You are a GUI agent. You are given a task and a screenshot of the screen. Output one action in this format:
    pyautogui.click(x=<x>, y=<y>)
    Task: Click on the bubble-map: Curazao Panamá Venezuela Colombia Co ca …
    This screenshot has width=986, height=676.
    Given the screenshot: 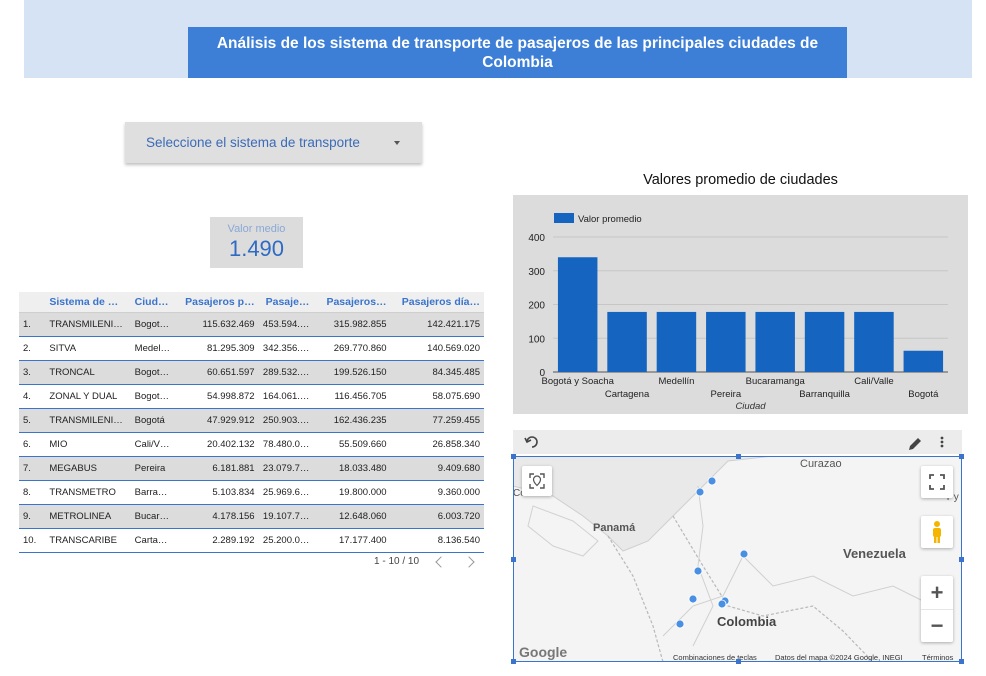 What is the action you would take?
    pyautogui.click(x=737, y=559)
    